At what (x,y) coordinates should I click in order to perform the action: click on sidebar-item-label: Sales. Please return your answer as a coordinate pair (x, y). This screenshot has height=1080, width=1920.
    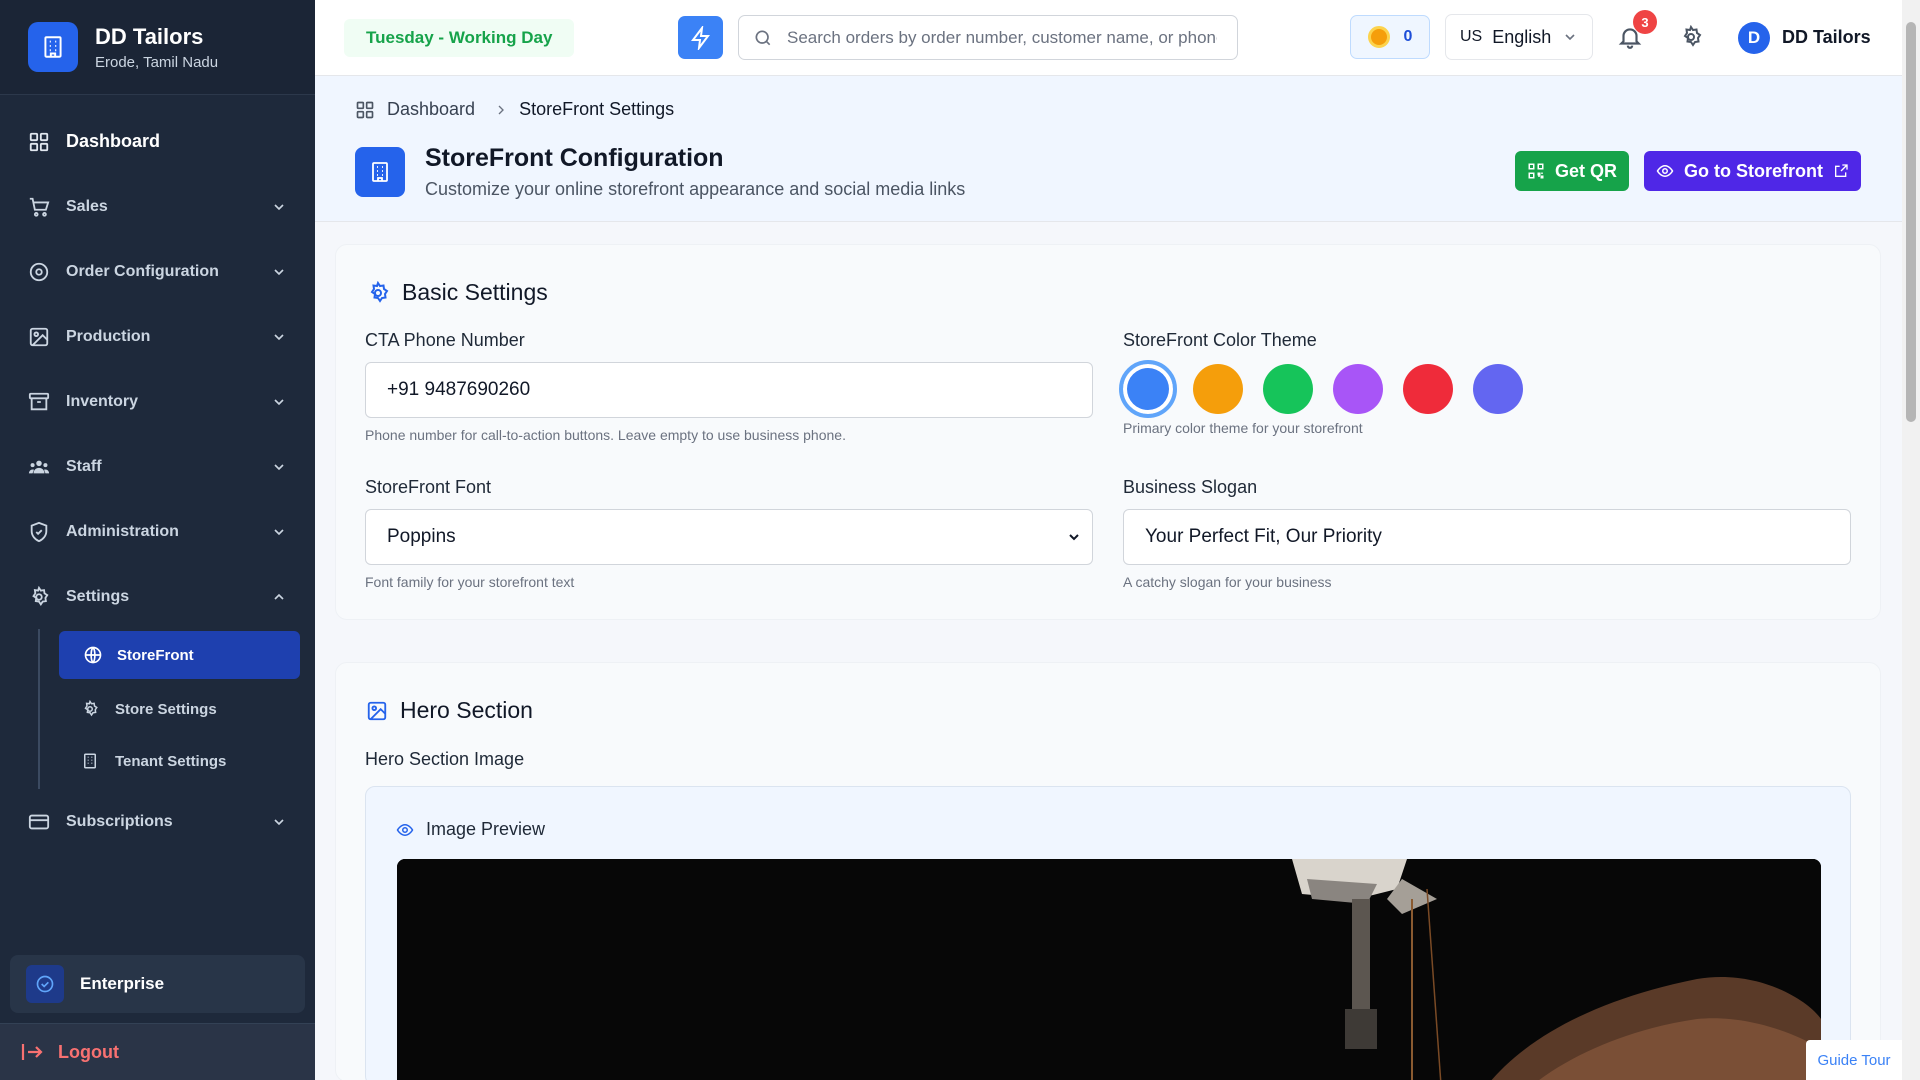
    Looking at the image, I should click on (87, 206).